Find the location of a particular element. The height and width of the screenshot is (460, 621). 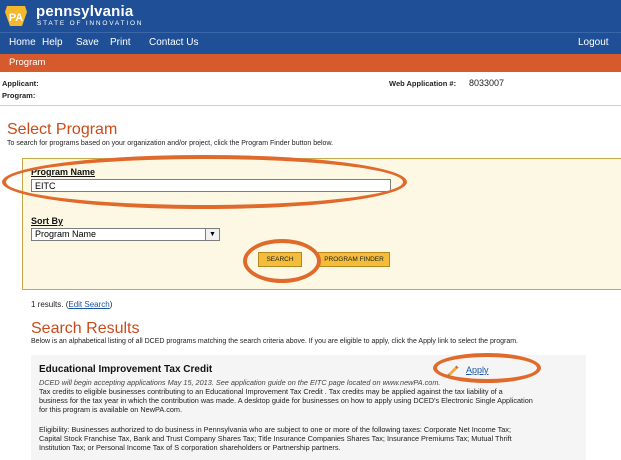

pa-keystone-logo: PA is located at coordinates (16, 16).